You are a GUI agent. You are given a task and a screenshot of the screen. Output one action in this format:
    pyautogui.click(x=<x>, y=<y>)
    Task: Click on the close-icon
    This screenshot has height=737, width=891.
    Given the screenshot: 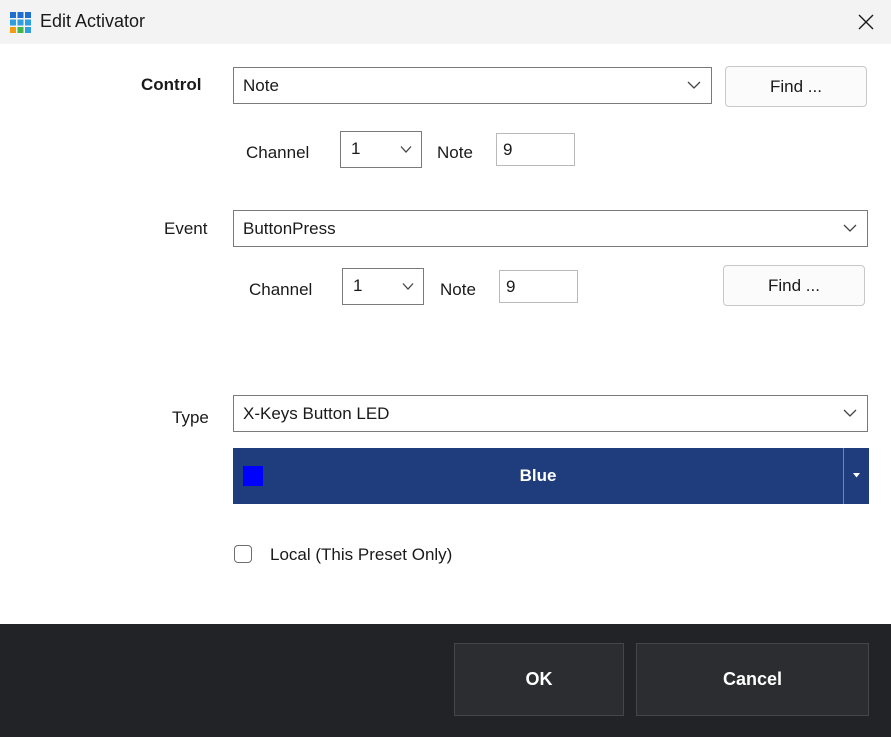 What is the action you would take?
    pyautogui.click(x=866, y=22)
    